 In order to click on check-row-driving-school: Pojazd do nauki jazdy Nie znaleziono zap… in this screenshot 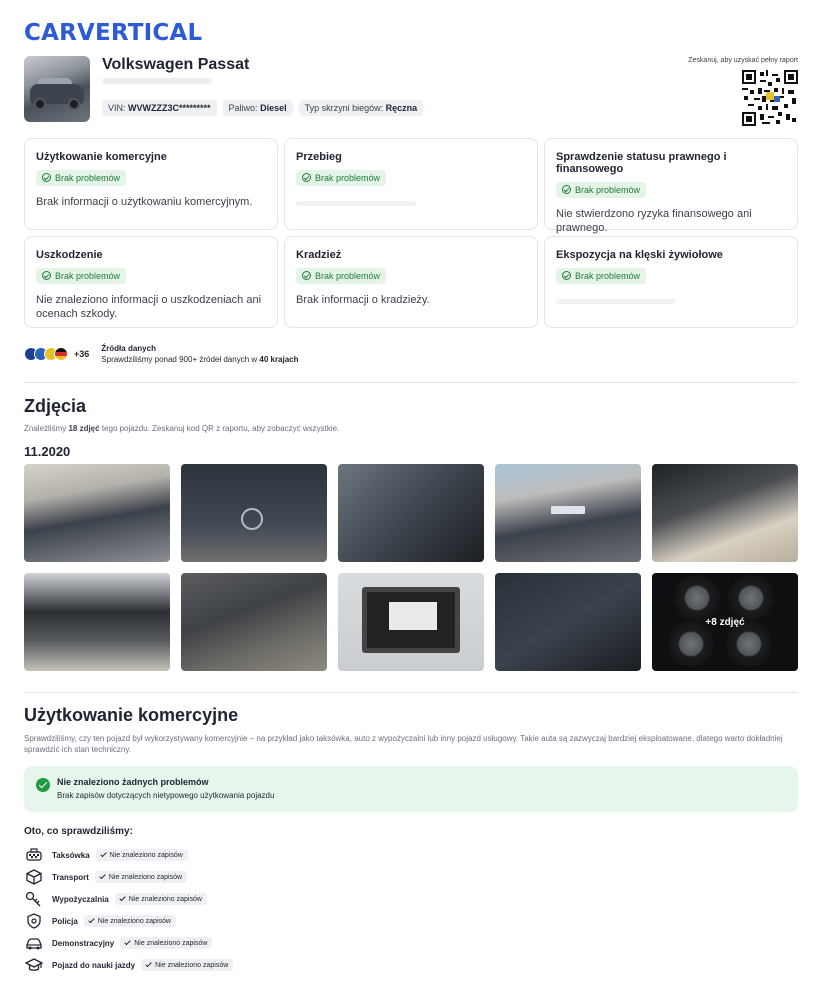, I will do `click(129, 965)`.